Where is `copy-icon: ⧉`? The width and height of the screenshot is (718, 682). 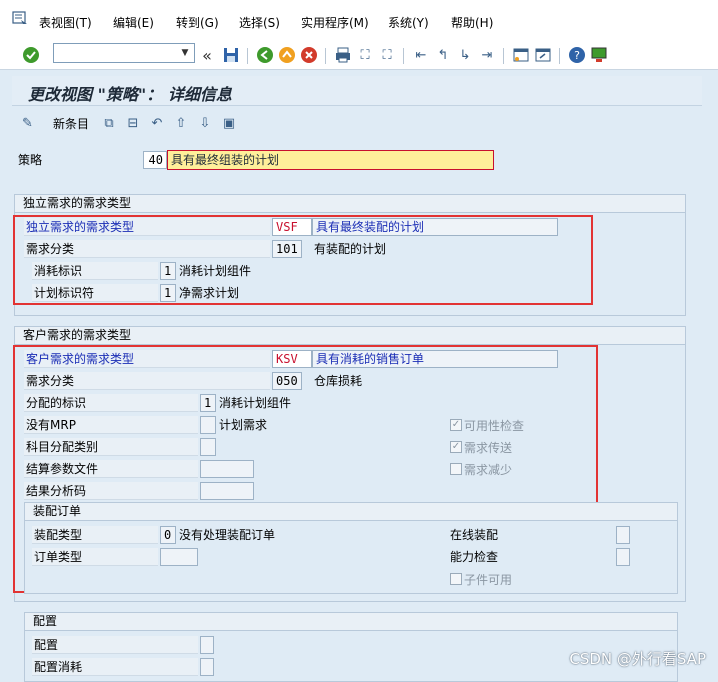 copy-icon: ⧉ is located at coordinates (109, 123).